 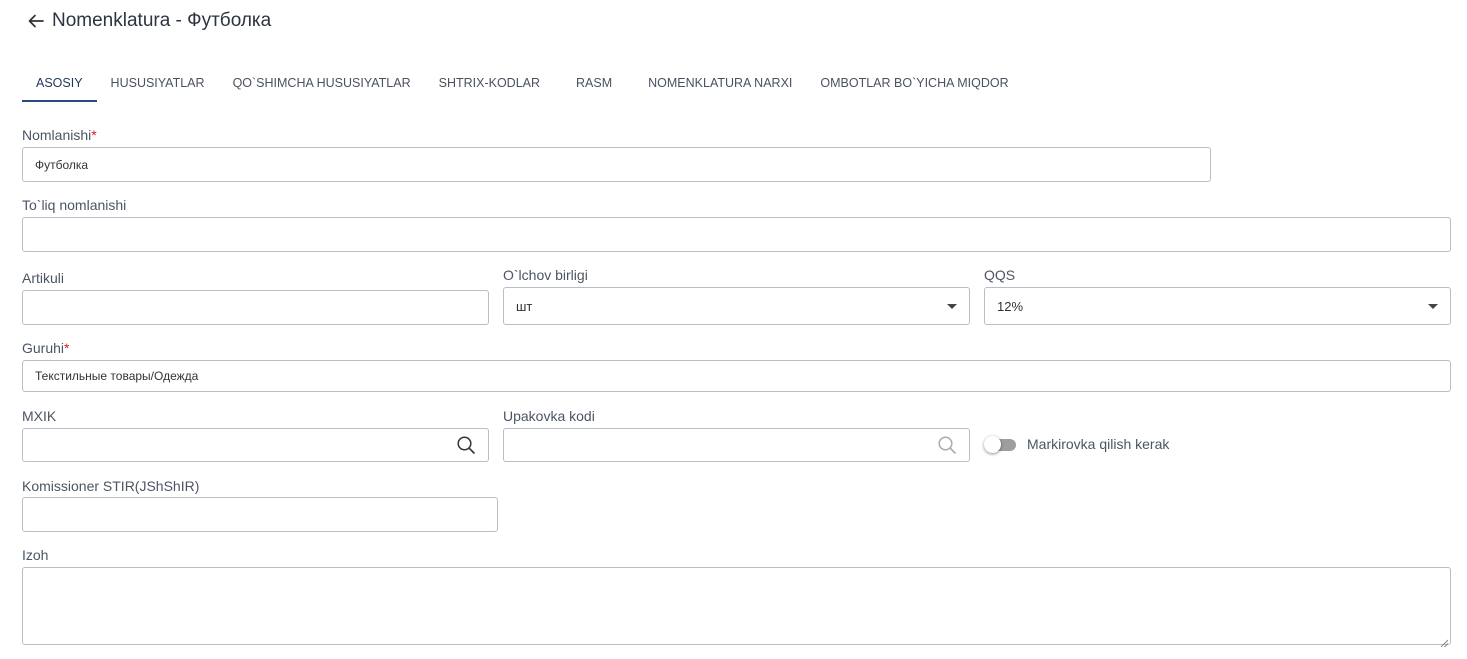 I want to click on tab-asosiy: ASOSIY, so click(x=59, y=84).